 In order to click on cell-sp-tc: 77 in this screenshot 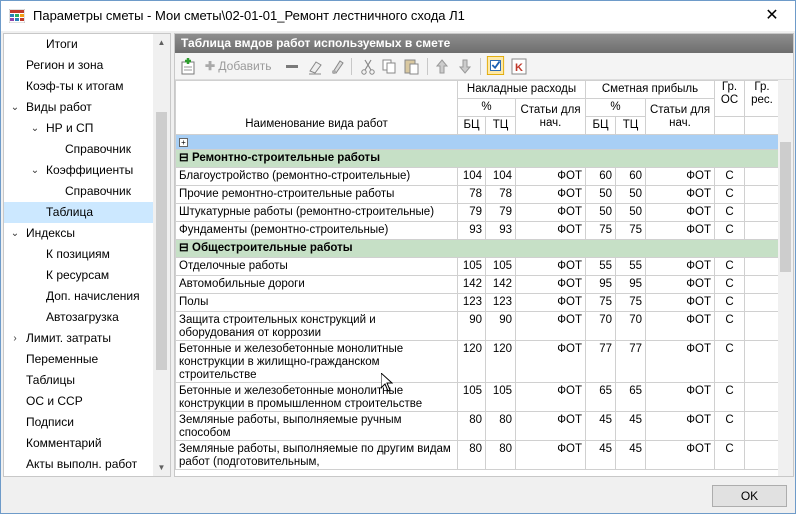, I will do `click(631, 361)`.